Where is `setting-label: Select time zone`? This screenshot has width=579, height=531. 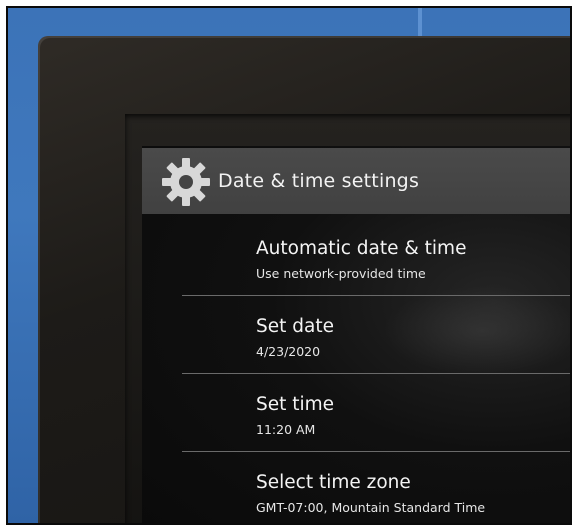 setting-label: Select time zone is located at coordinates (333, 482).